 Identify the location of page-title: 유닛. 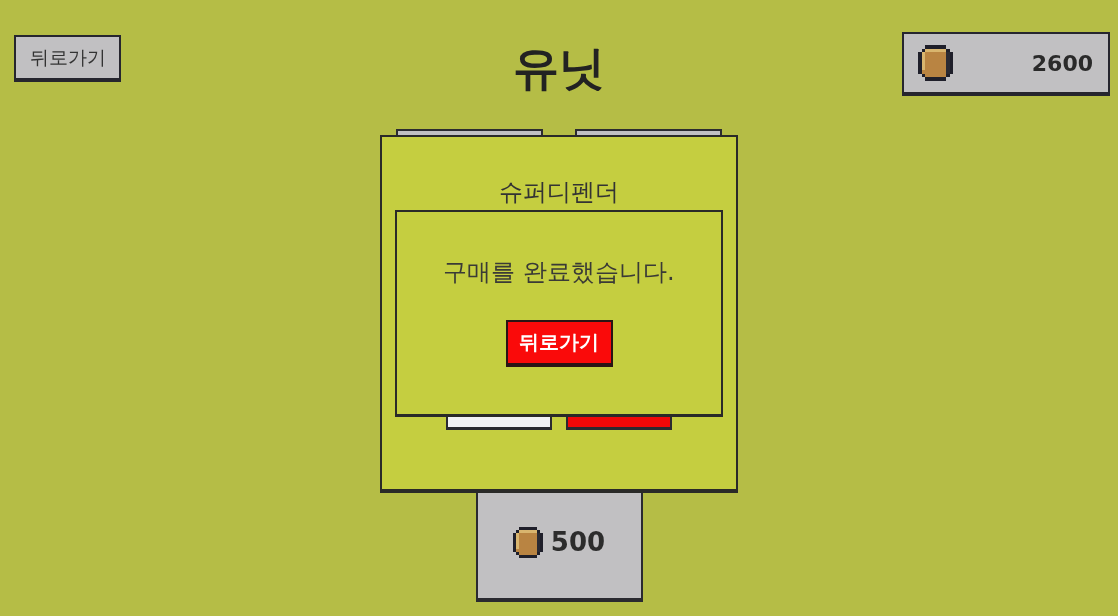
(559, 68).